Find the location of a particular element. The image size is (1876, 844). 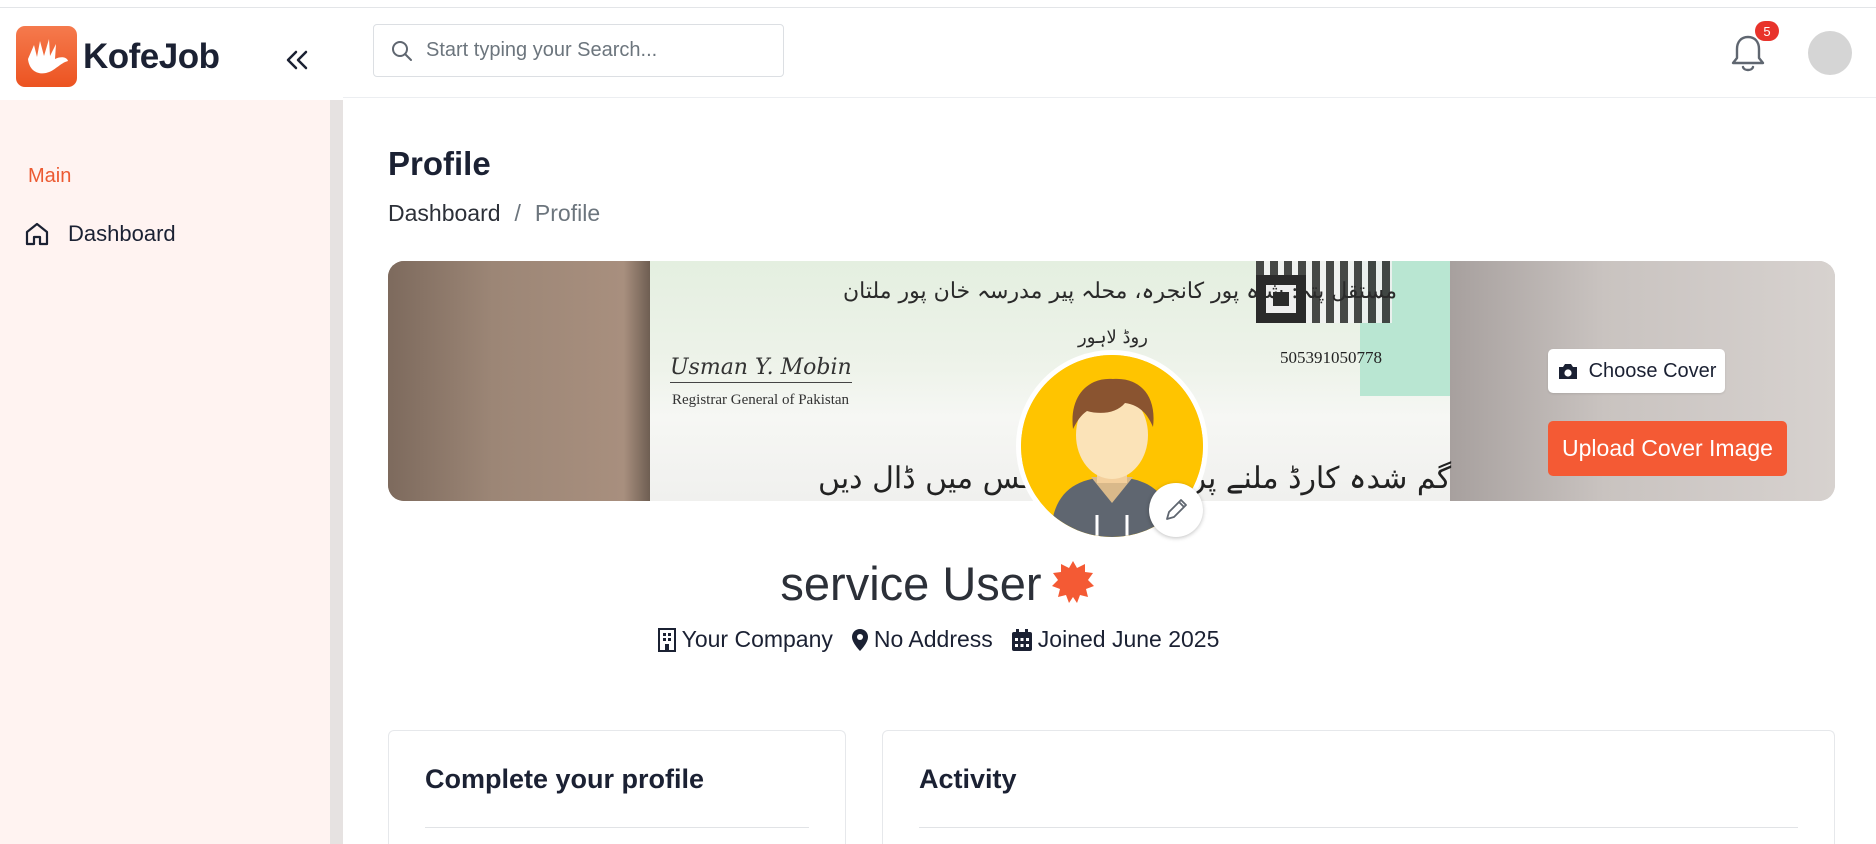

hand-logo-icon is located at coordinates (46, 56).